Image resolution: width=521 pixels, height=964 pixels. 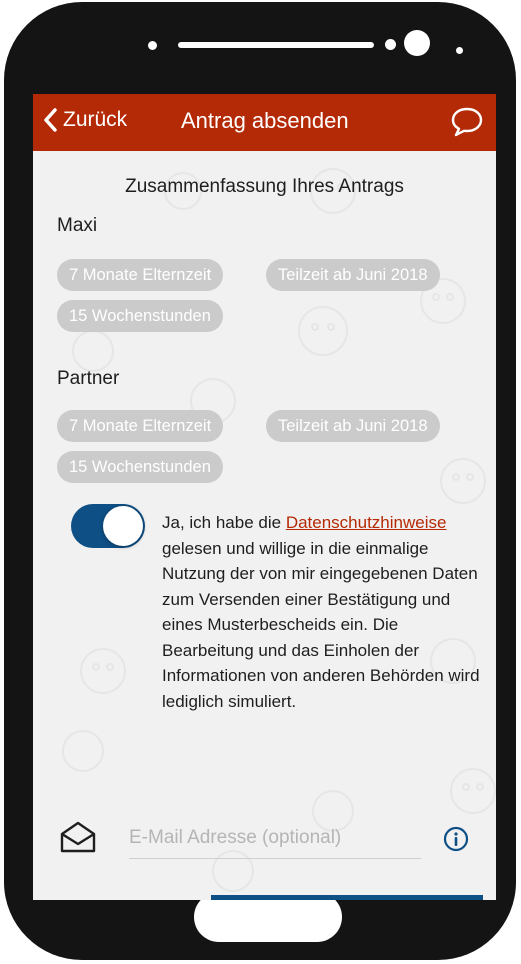 What do you see at coordinates (123, 526) in the screenshot?
I see `toggle-knob` at bounding box center [123, 526].